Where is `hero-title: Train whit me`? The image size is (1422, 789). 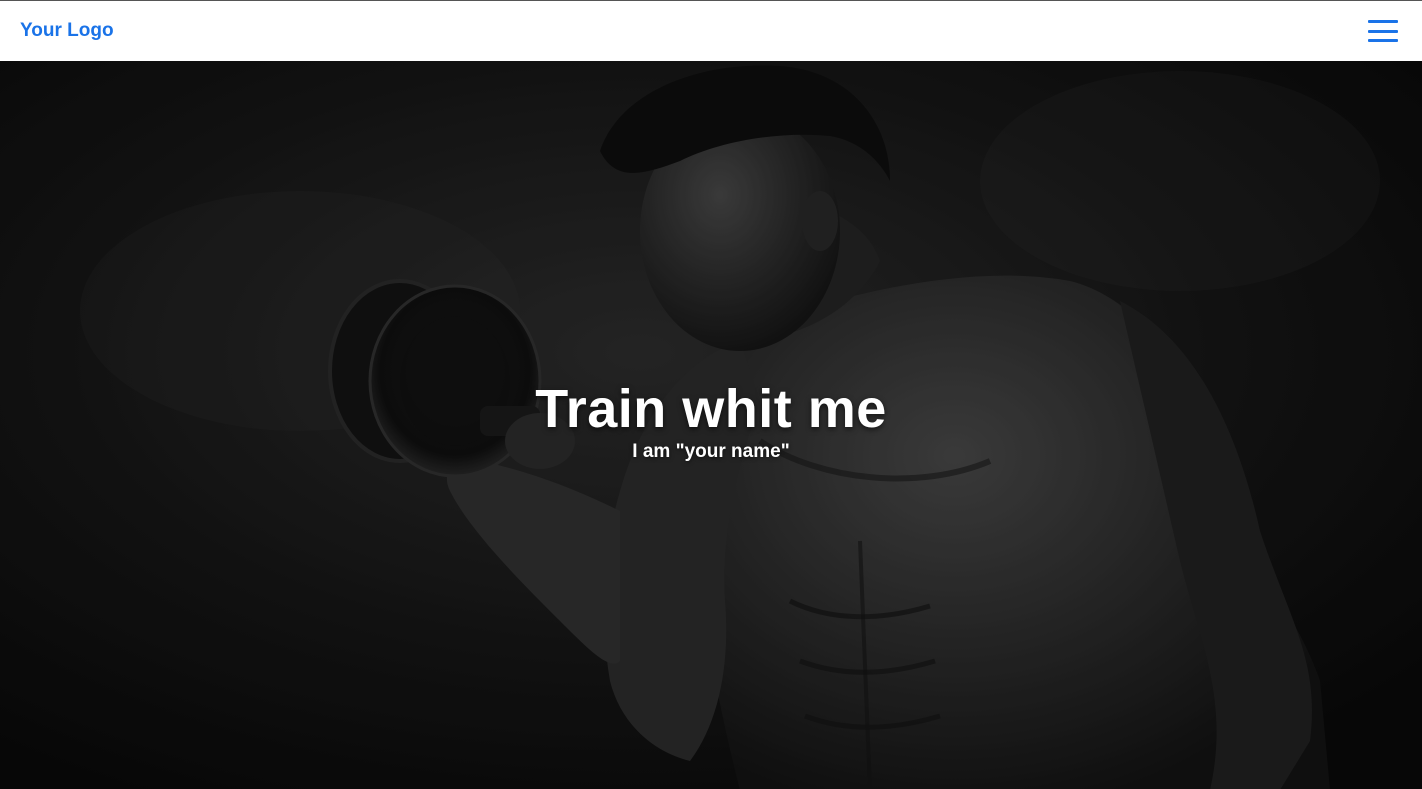 hero-title: Train whit me is located at coordinates (711, 409).